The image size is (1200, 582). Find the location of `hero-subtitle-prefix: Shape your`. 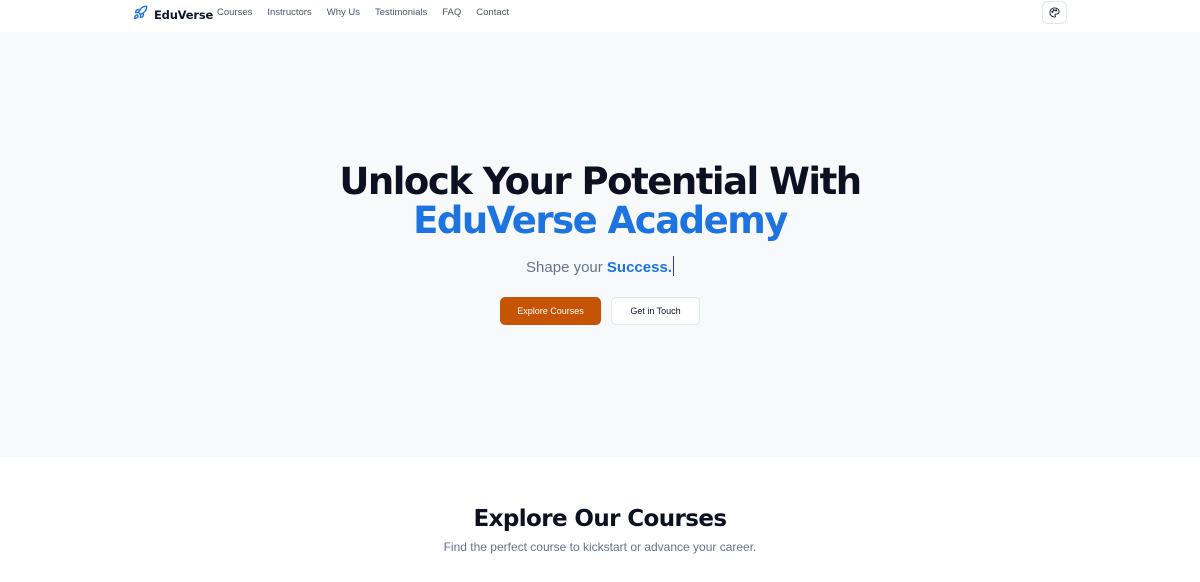

hero-subtitle-prefix: Shape your is located at coordinates (566, 267).